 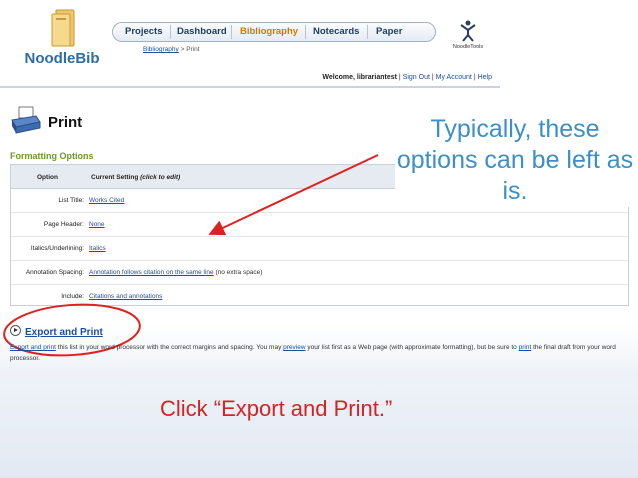 What do you see at coordinates (54, 272) in the screenshot?
I see `row-label: Annotation Spacing:` at bounding box center [54, 272].